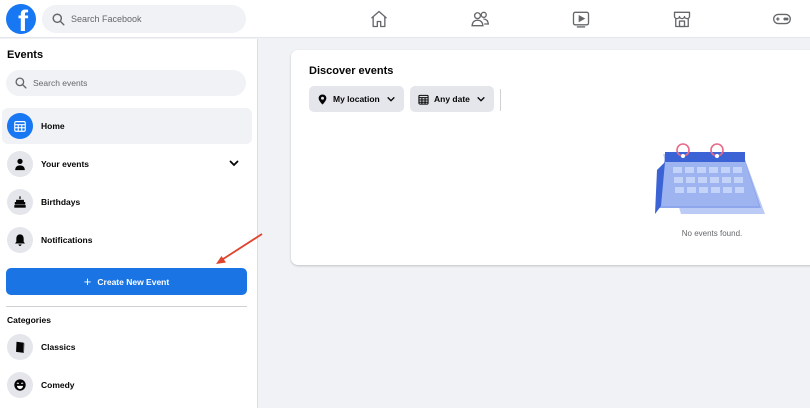 This screenshot has width=810, height=408. What do you see at coordinates (782, 19) in the screenshot?
I see `gaming-icon` at bounding box center [782, 19].